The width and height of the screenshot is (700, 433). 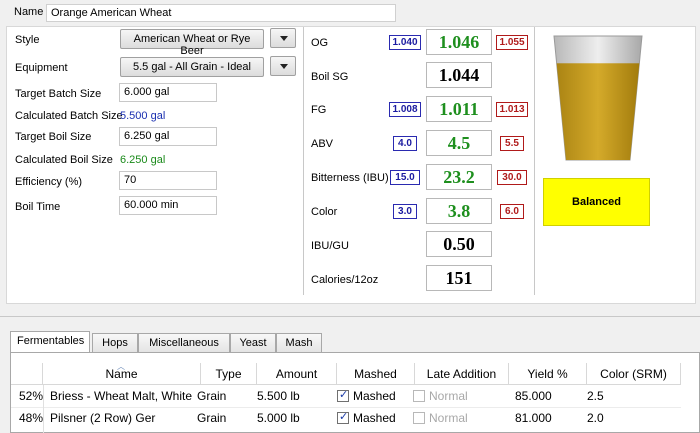 I want to click on style-label: Style, so click(x=27, y=40).